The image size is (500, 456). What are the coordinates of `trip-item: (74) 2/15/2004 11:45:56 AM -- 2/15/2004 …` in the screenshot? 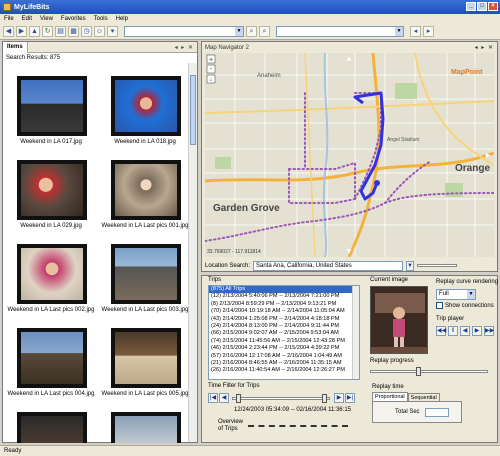 It's located at (284, 341).